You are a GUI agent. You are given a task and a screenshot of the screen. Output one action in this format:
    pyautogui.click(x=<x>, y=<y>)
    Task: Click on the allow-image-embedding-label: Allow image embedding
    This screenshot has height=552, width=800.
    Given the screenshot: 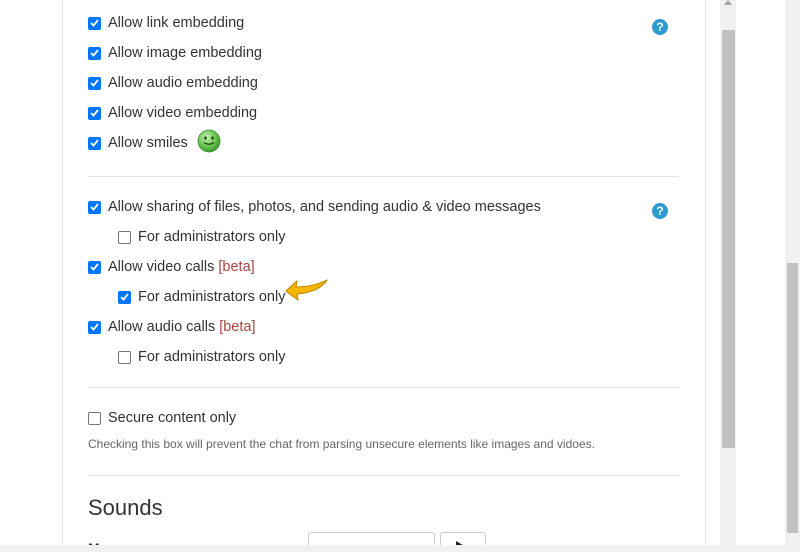 What is the action you would take?
    pyautogui.click(x=185, y=53)
    